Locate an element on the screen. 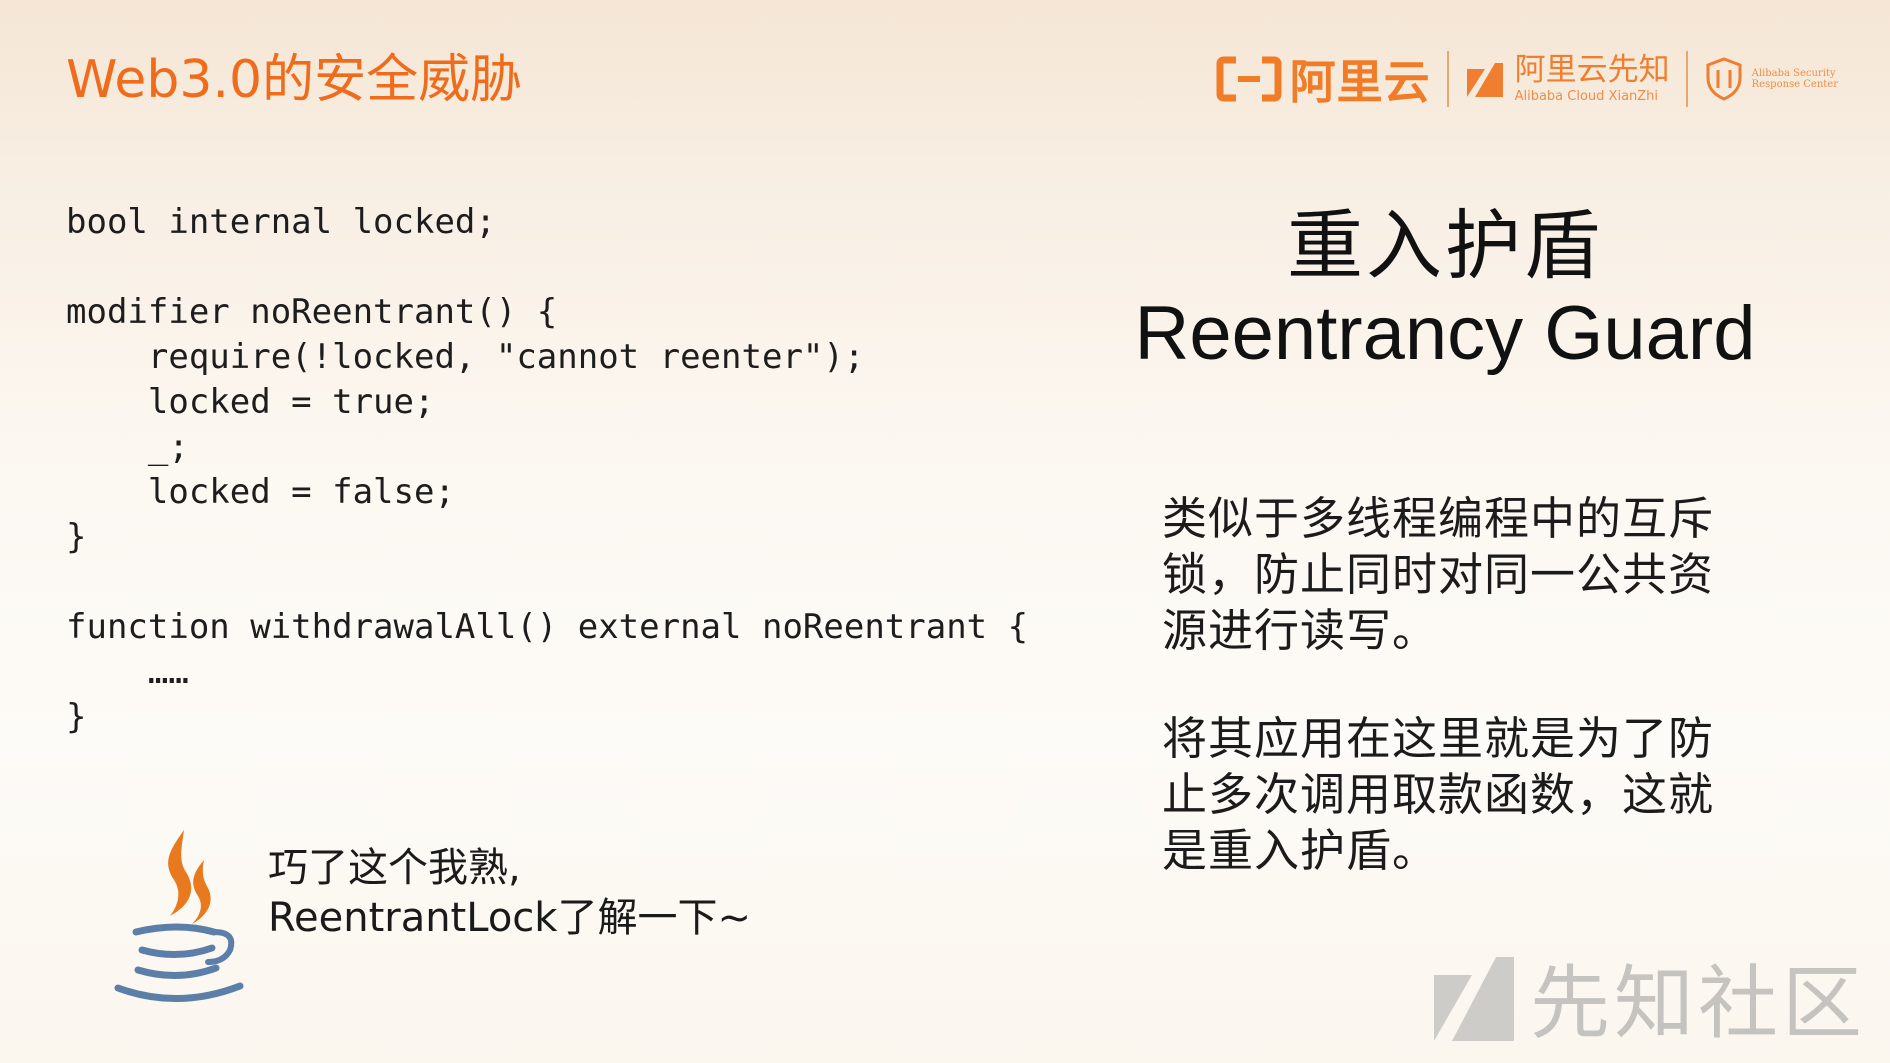  asrc-logo: Alibaba Security Response Center is located at coordinates (1771, 79).